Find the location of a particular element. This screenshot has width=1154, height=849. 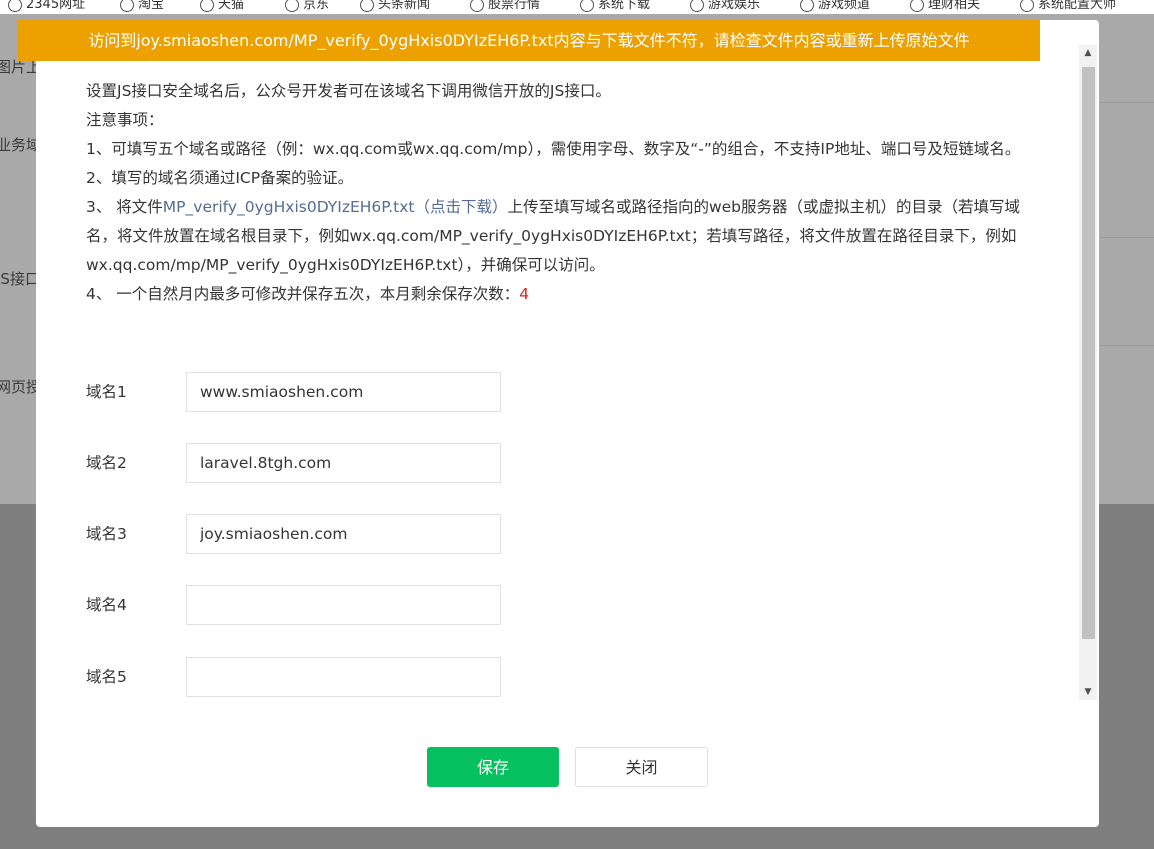

bookmark-item: 天猫 is located at coordinates (222, 6).